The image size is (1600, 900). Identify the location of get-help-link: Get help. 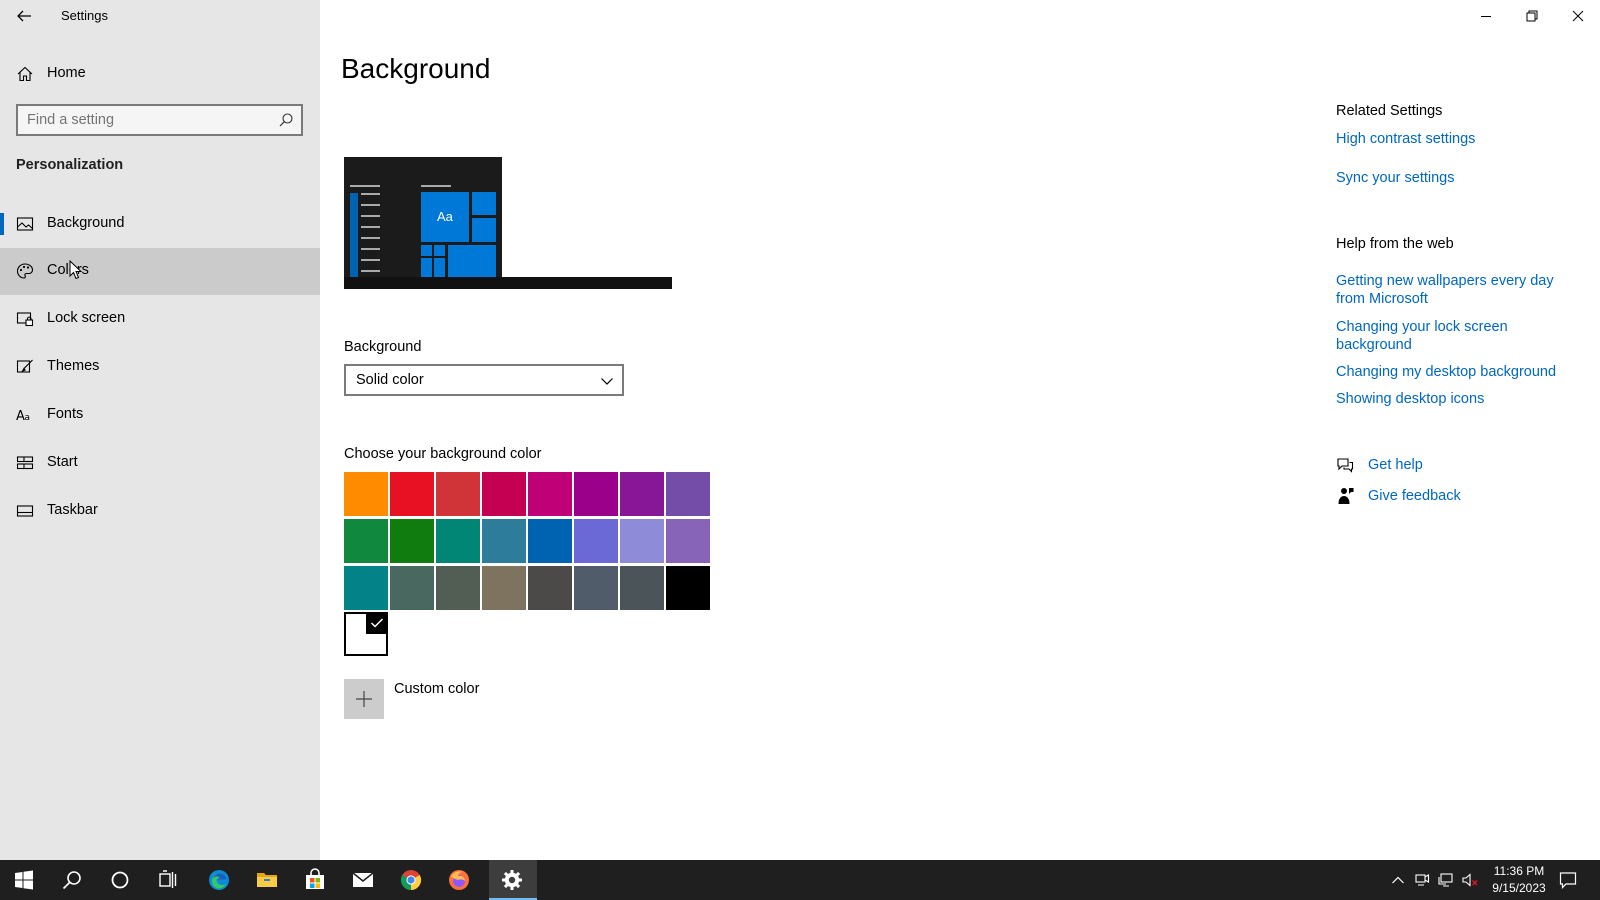
(1395, 465).